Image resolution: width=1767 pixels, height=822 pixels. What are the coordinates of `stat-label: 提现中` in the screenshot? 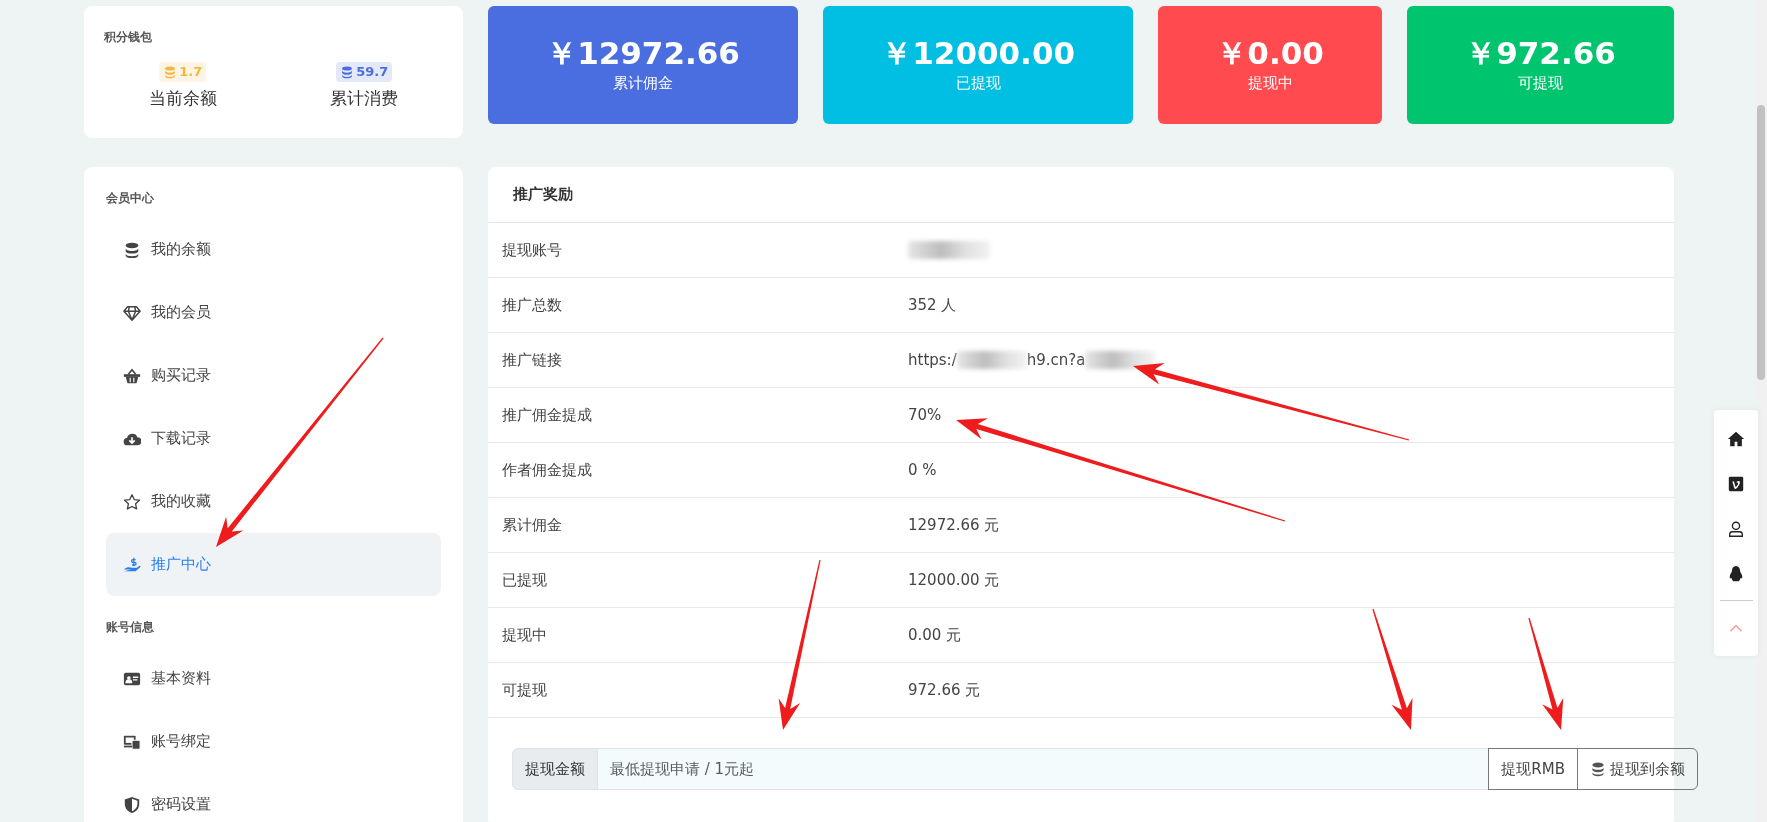 It's located at (1270, 84).